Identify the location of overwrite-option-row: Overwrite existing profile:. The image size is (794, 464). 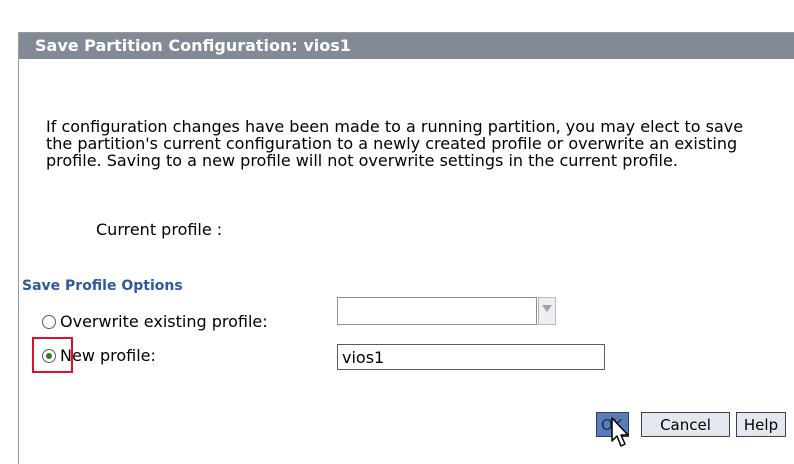
(155, 322).